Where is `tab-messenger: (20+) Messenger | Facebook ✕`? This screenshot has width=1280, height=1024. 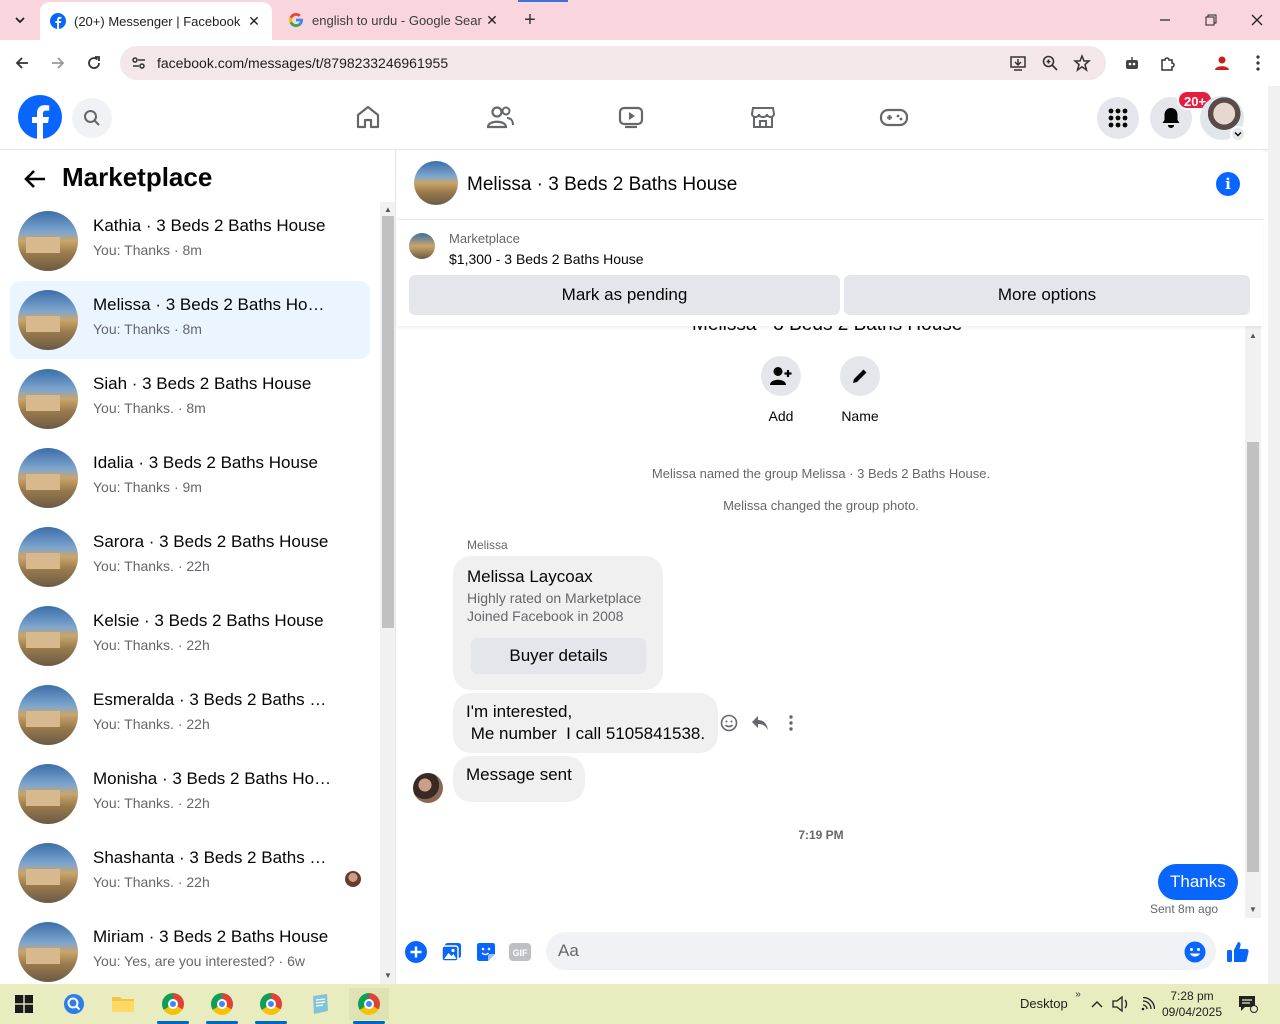 tab-messenger: (20+) Messenger | Facebook ✕ is located at coordinates (156, 21).